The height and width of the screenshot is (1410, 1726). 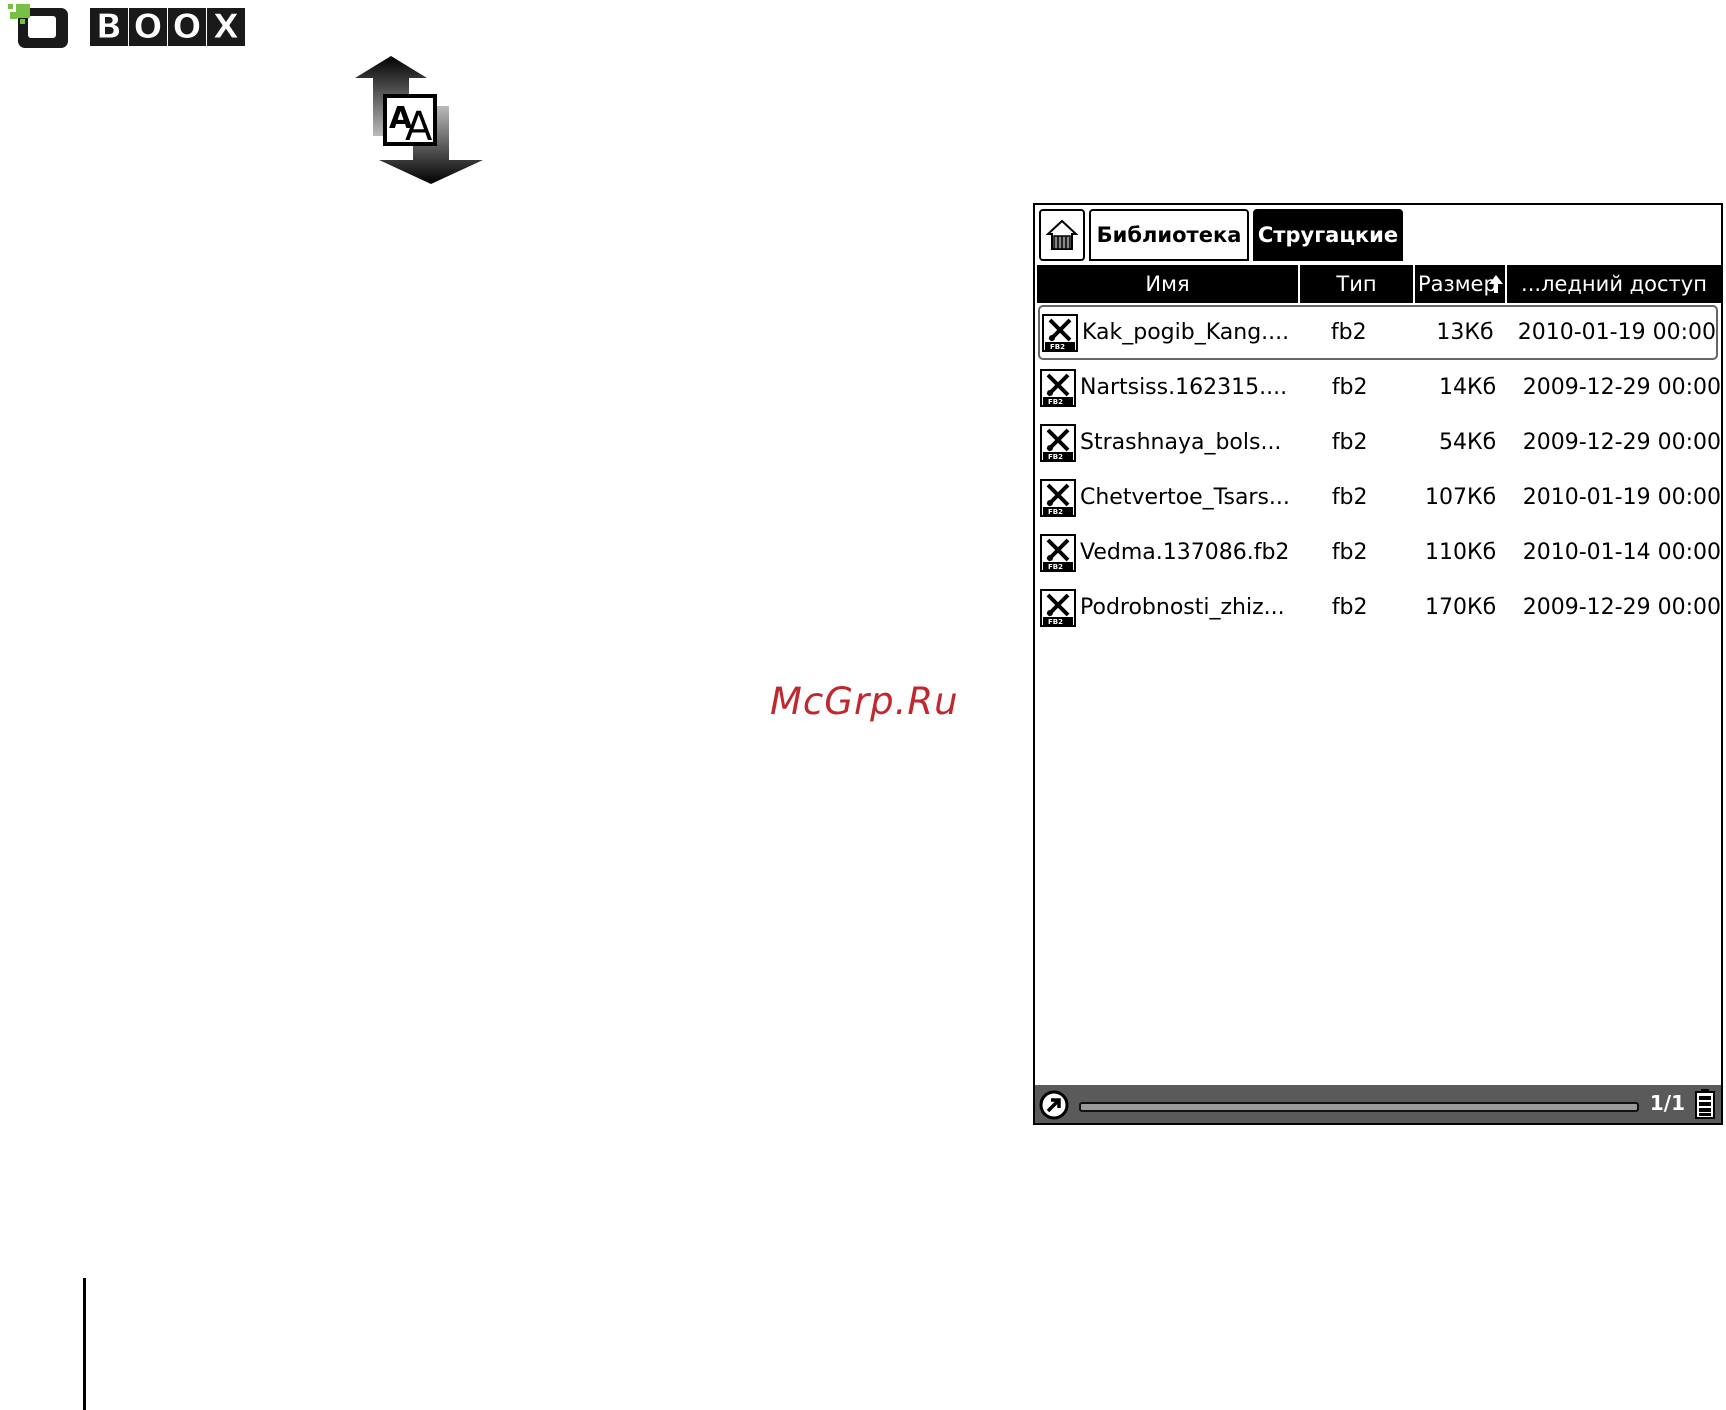 I want to click on font-size-icon: A A, so click(x=419, y=120).